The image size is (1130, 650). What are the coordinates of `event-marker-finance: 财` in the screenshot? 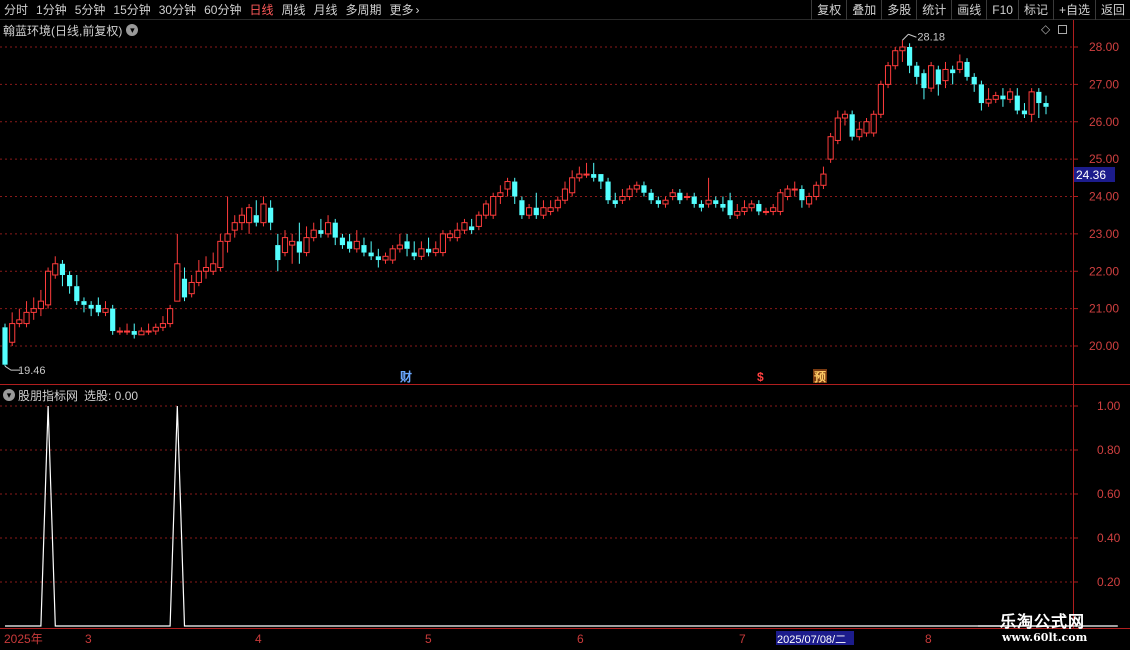 It's located at (405, 376).